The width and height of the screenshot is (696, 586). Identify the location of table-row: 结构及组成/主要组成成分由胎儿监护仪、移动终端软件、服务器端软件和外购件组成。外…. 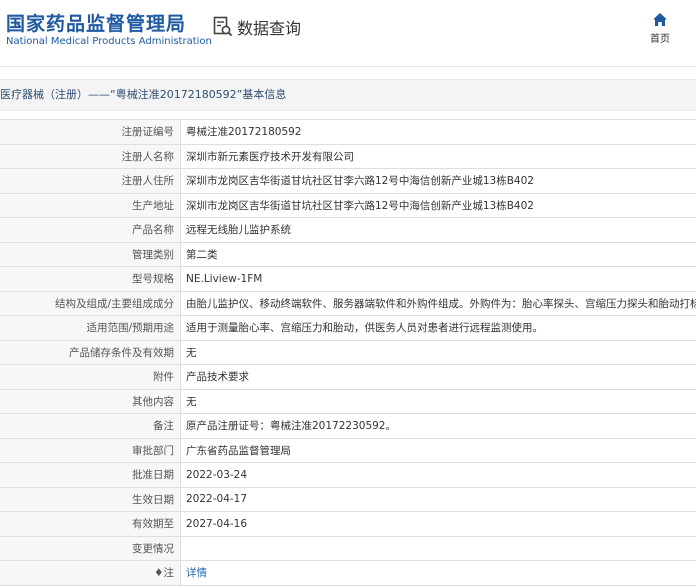
(348, 303).